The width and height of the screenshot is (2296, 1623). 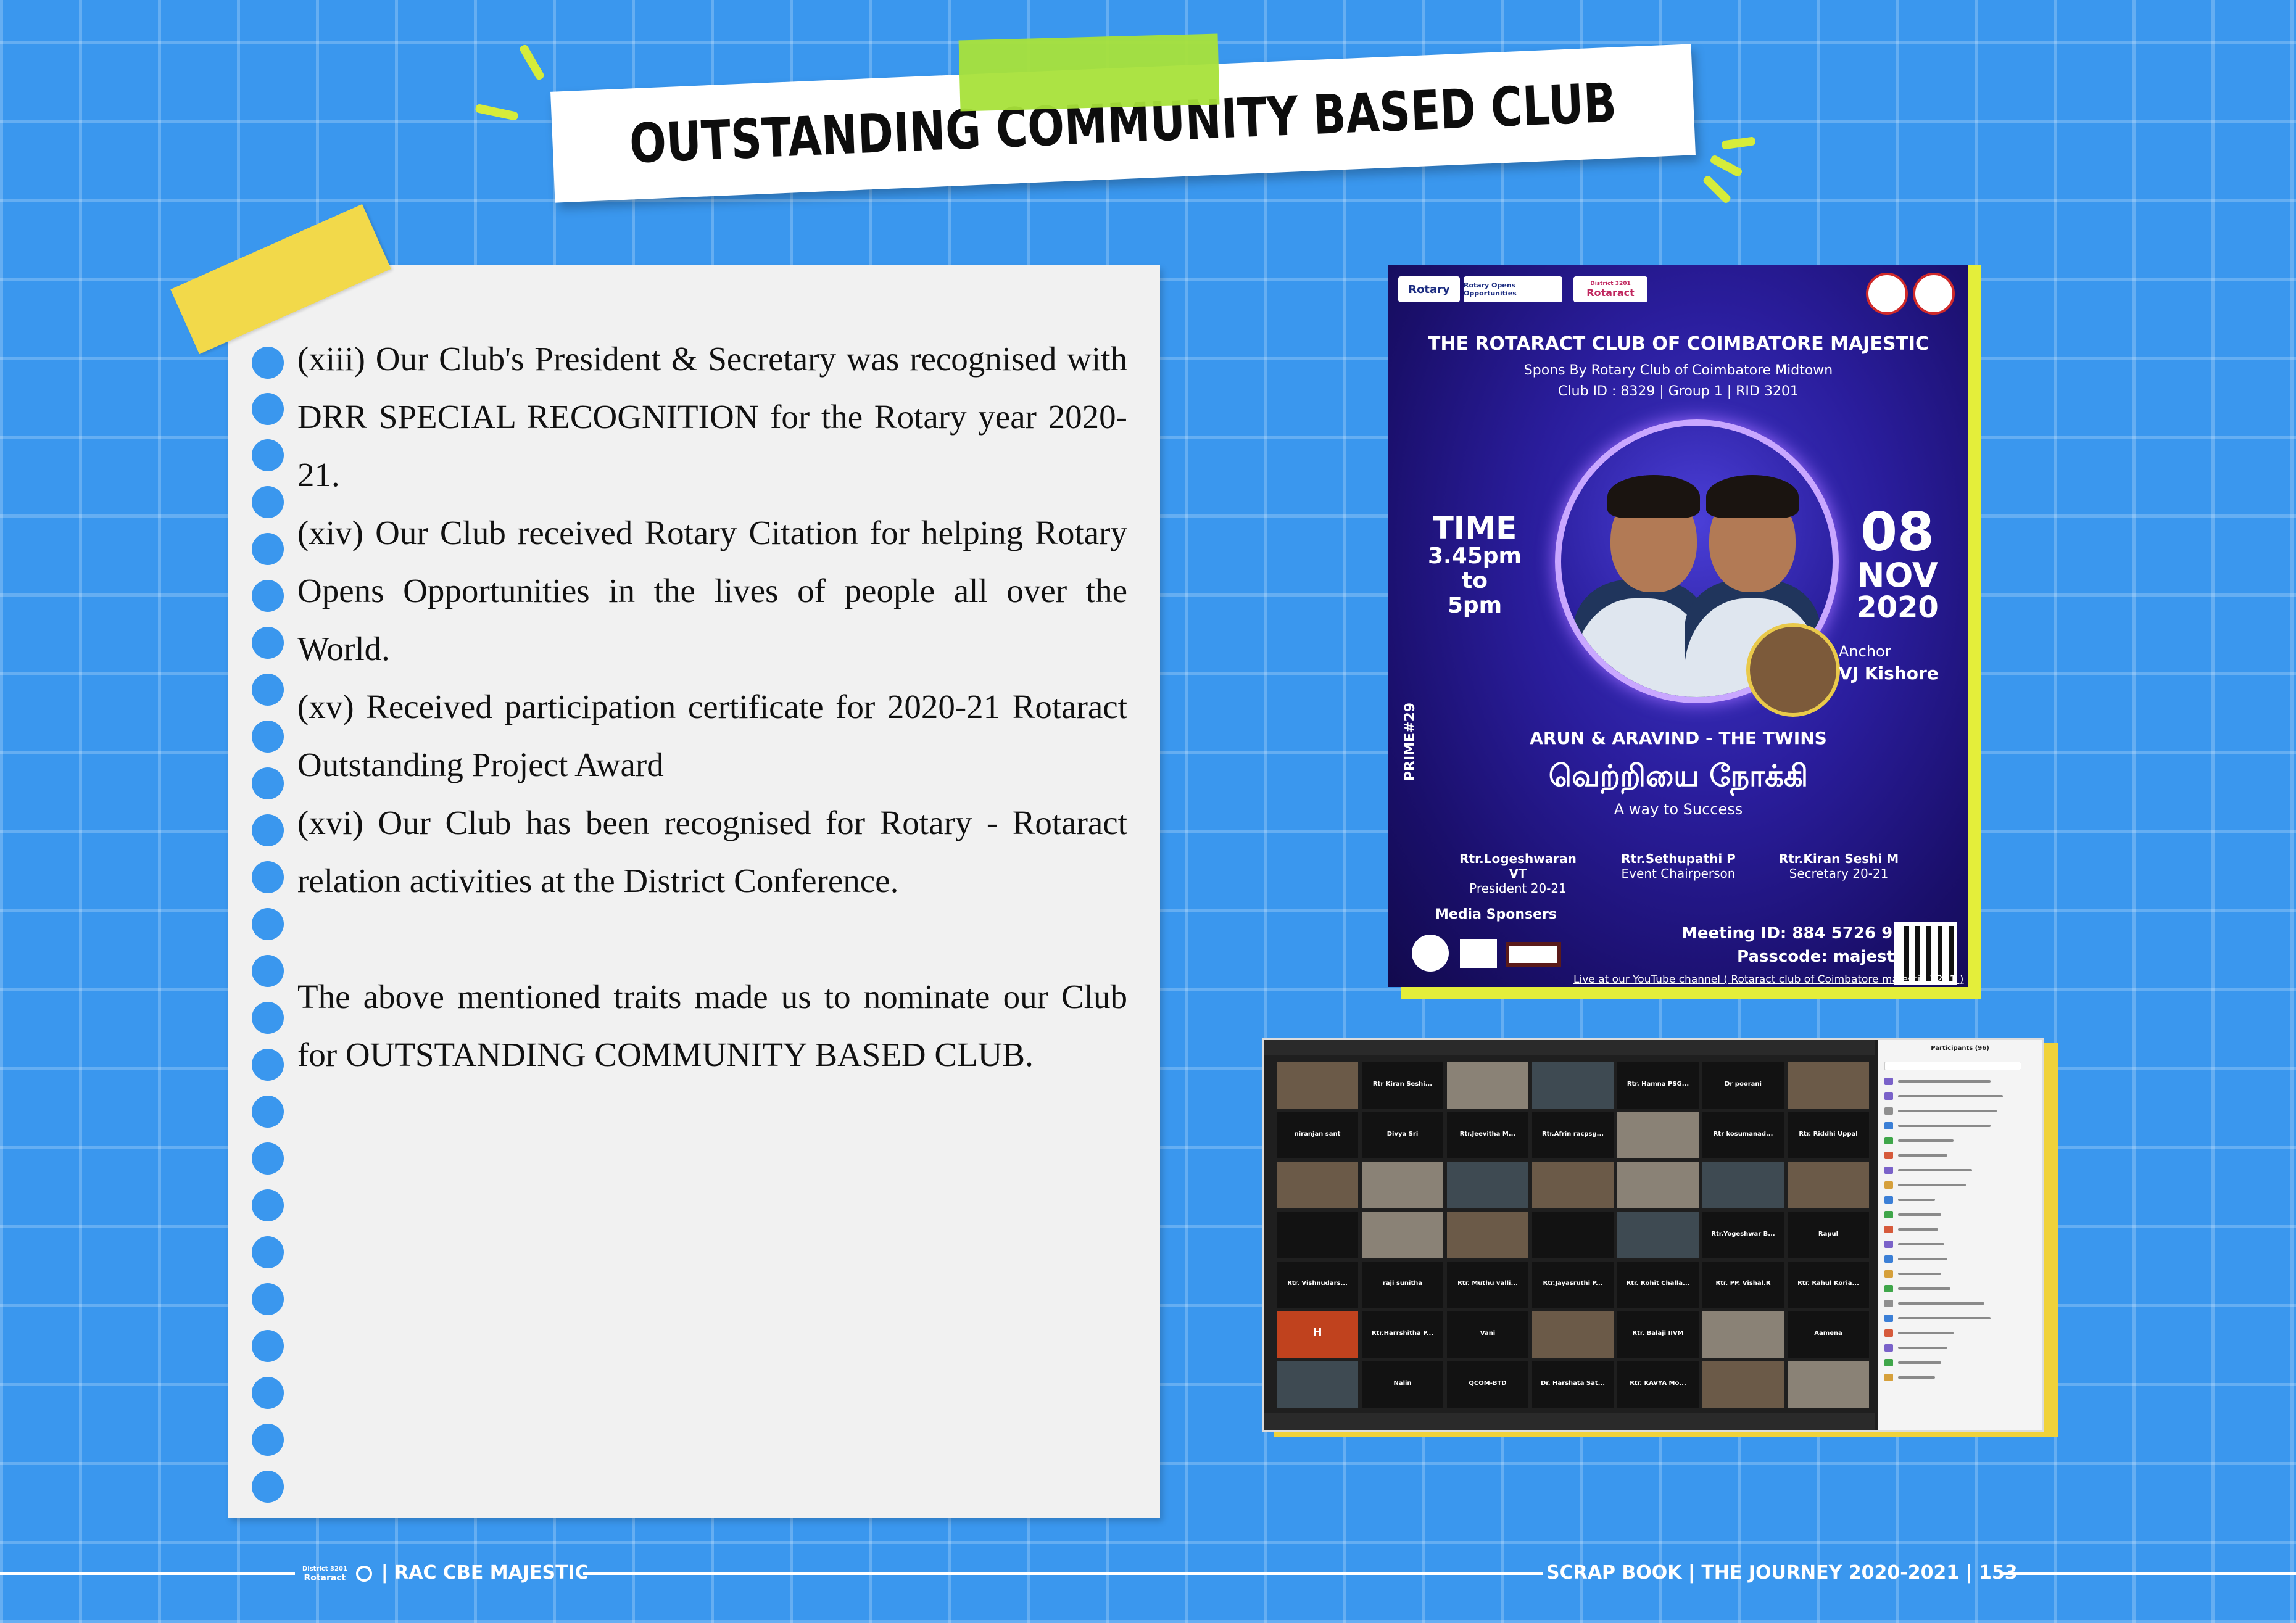 I want to click on participant-tile: Nalin, so click(x=1402, y=1385).